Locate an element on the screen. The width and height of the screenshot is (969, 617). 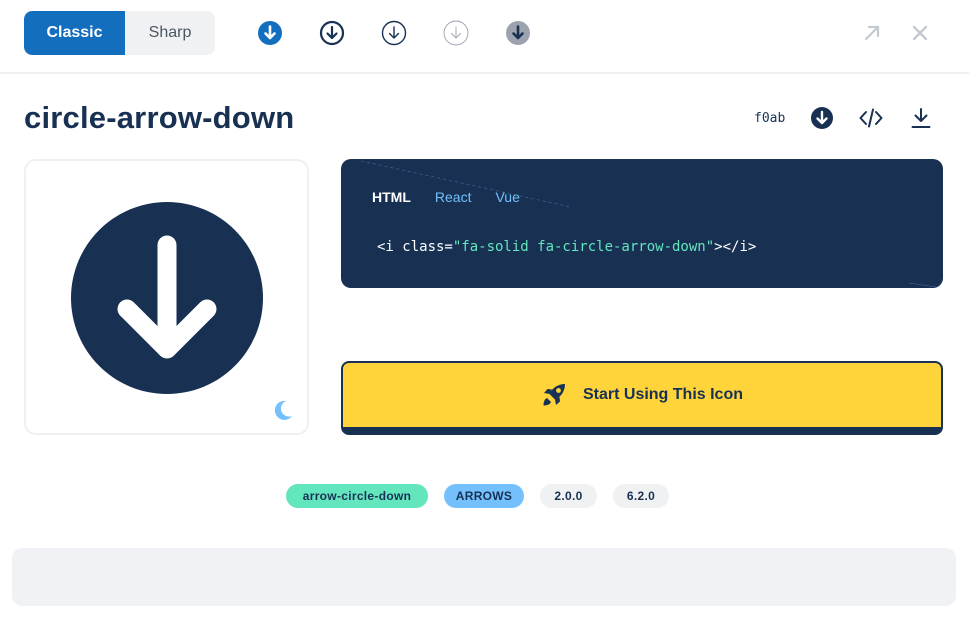
page-title: circle-arrow-down is located at coordinates (159, 117).